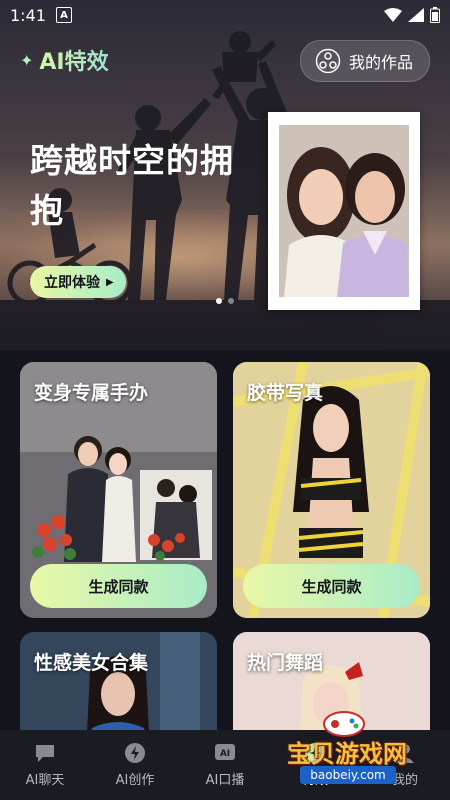 The height and width of the screenshot is (800, 450). I want to click on watermark-url: baobeiy.com, so click(348, 775).